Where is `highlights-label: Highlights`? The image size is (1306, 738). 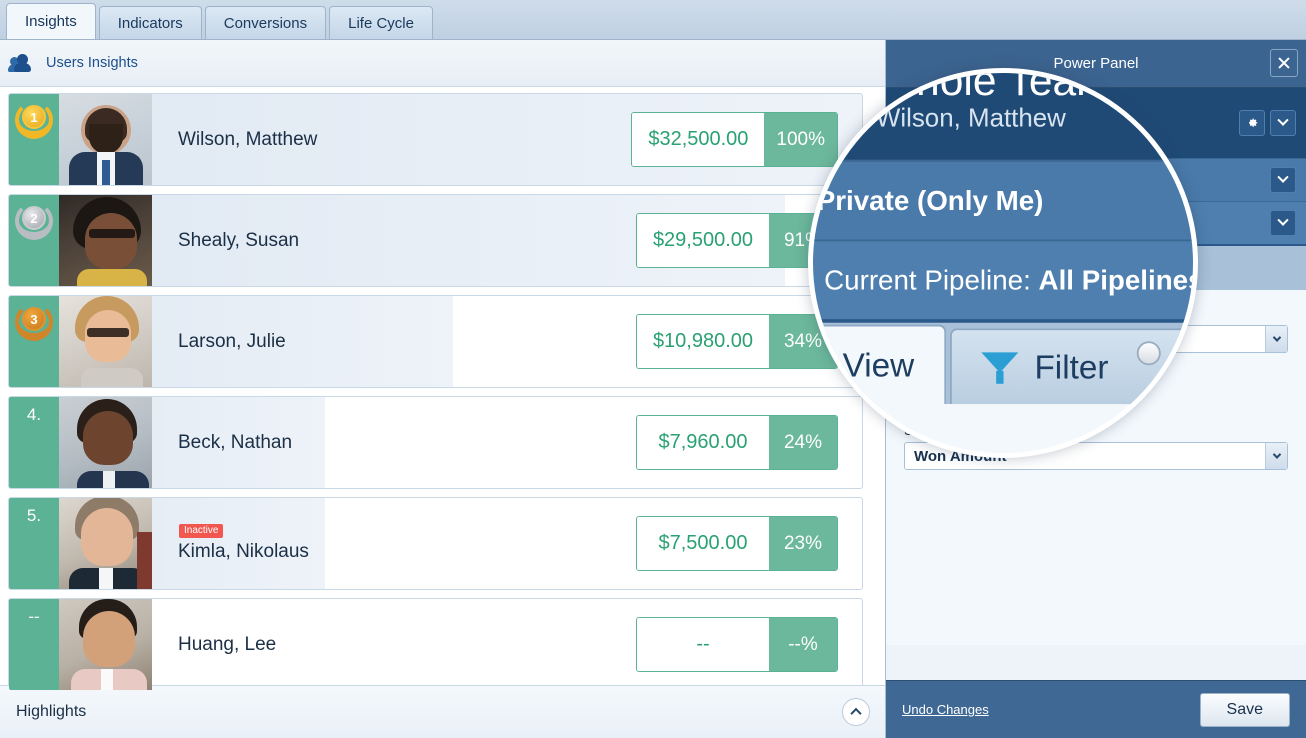 highlights-label: Highlights is located at coordinates (51, 711).